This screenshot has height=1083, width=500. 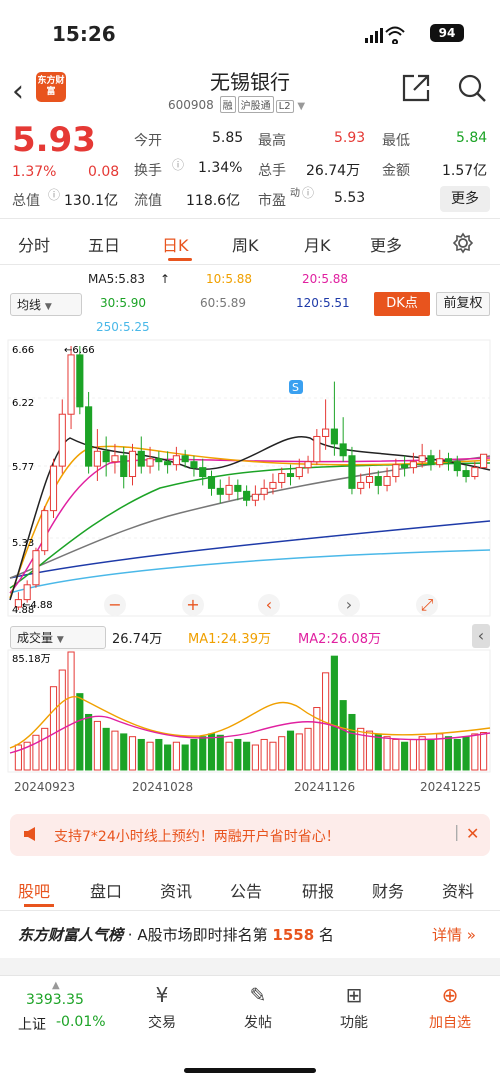 I want to click on scroll-left-button: ‹, so click(x=269, y=605).